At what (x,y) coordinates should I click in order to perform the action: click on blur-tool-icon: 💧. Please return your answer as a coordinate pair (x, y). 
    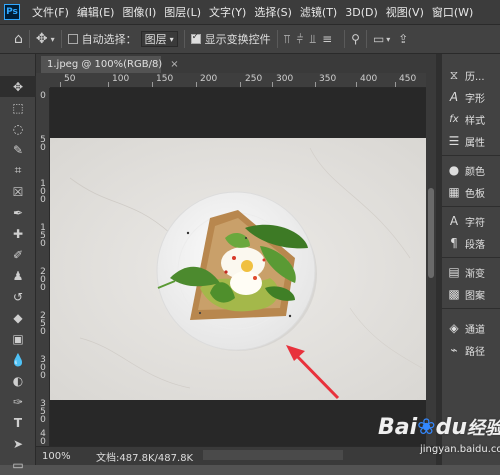
    Looking at the image, I should click on (18, 359).